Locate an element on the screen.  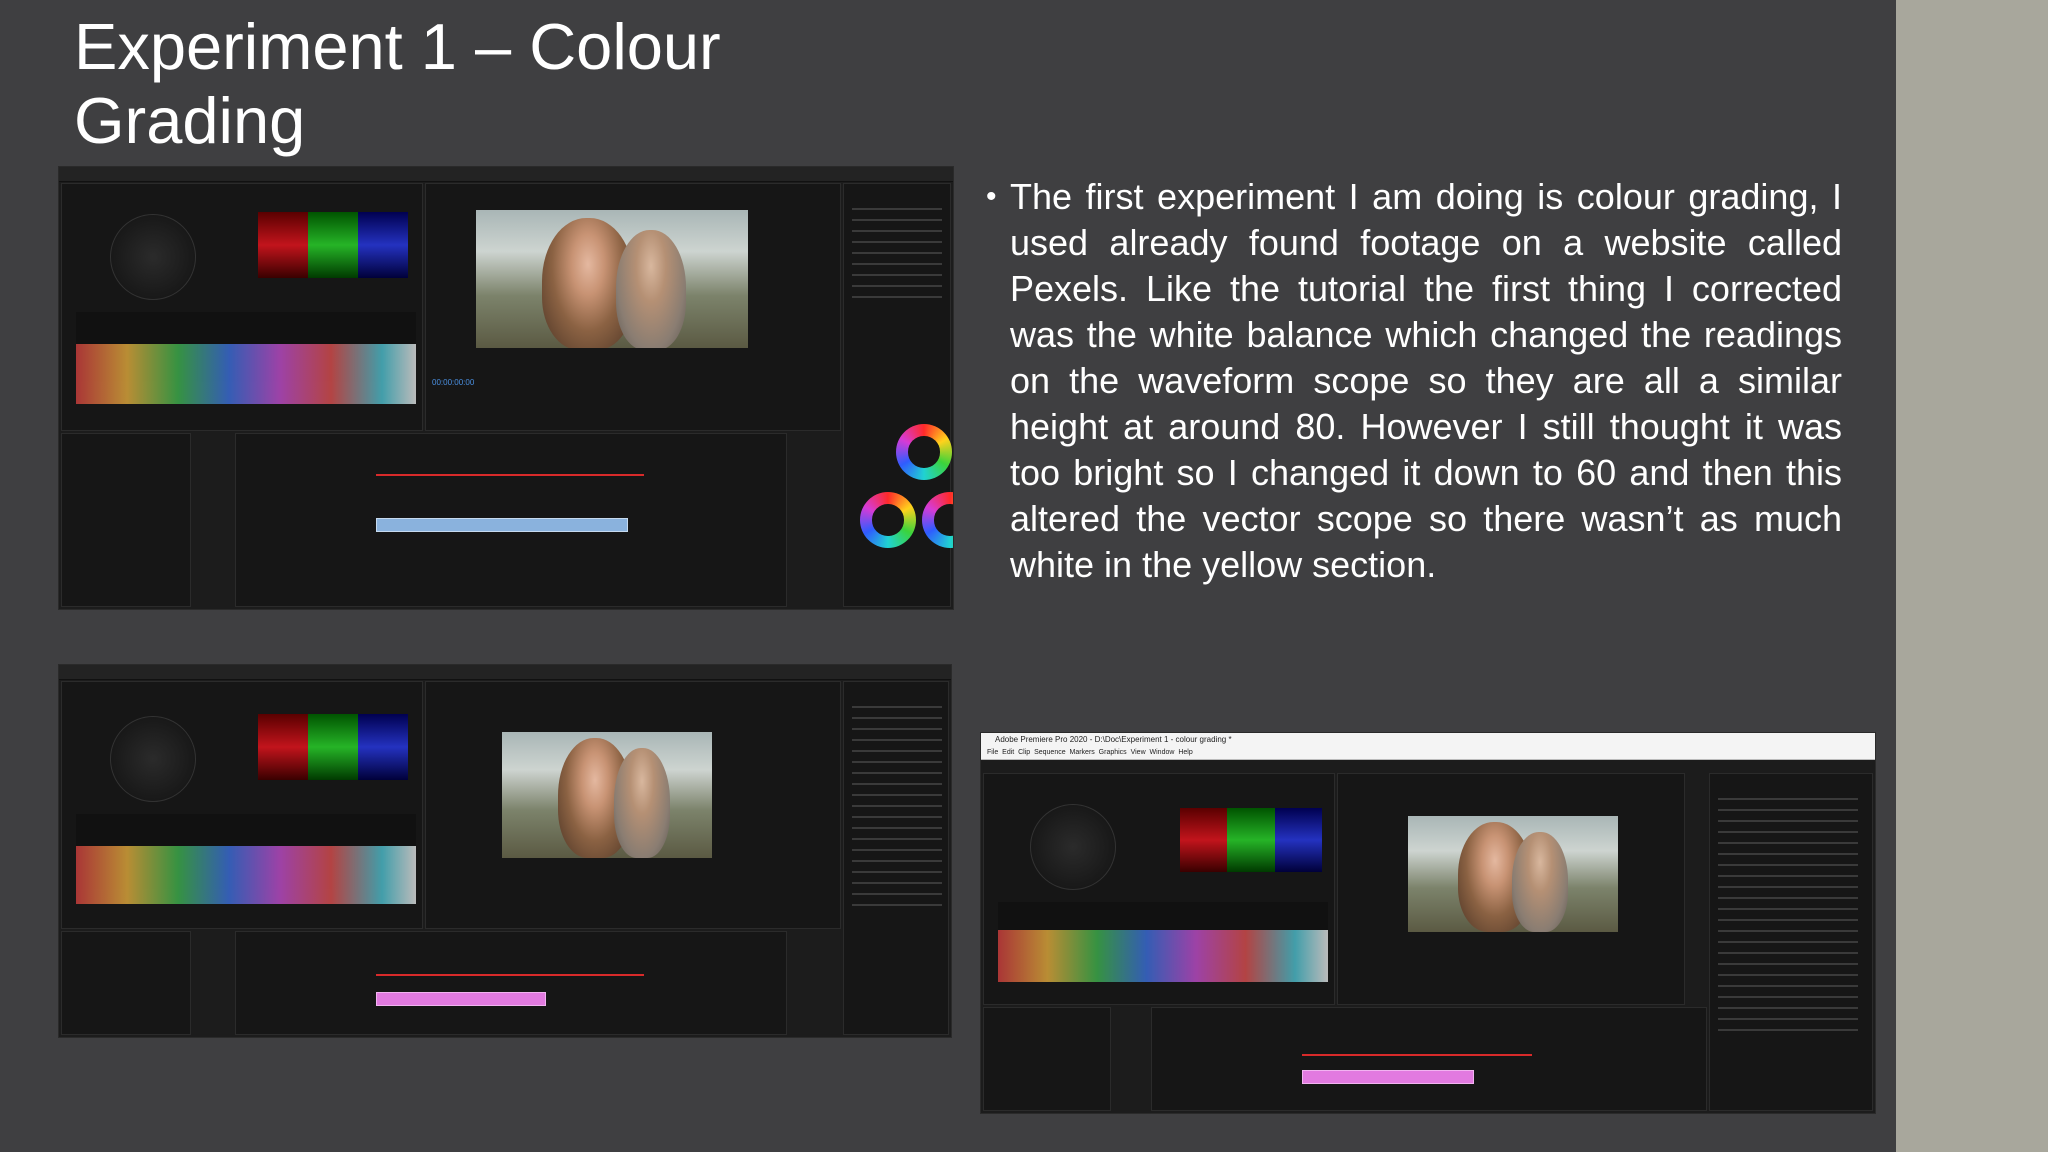
program-monitor: 00:00:00:00 is located at coordinates (633, 307).